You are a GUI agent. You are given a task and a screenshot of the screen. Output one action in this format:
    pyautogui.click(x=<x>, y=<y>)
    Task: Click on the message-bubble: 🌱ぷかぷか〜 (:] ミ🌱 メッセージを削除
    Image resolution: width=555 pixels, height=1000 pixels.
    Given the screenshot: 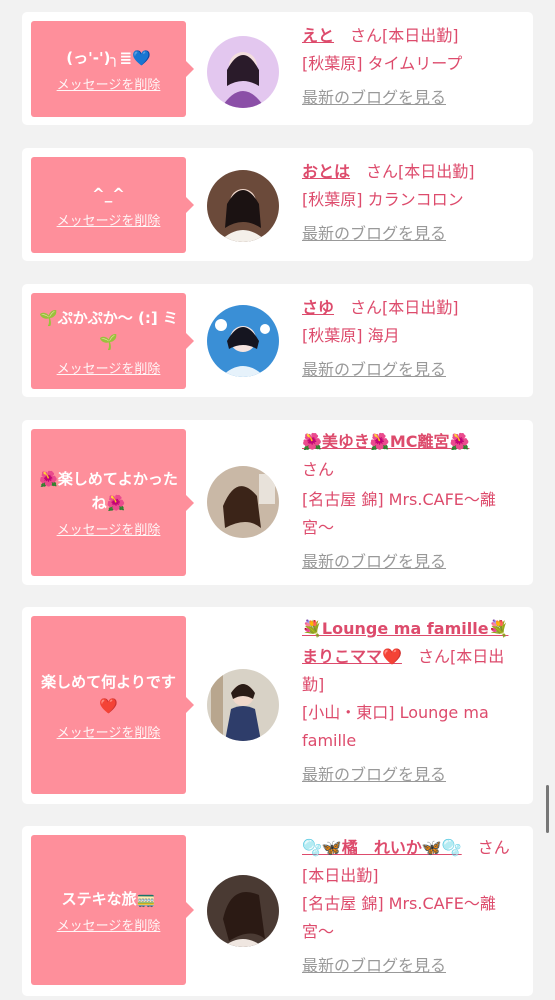 What is the action you would take?
    pyautogui.click(x=112, y=341)
    